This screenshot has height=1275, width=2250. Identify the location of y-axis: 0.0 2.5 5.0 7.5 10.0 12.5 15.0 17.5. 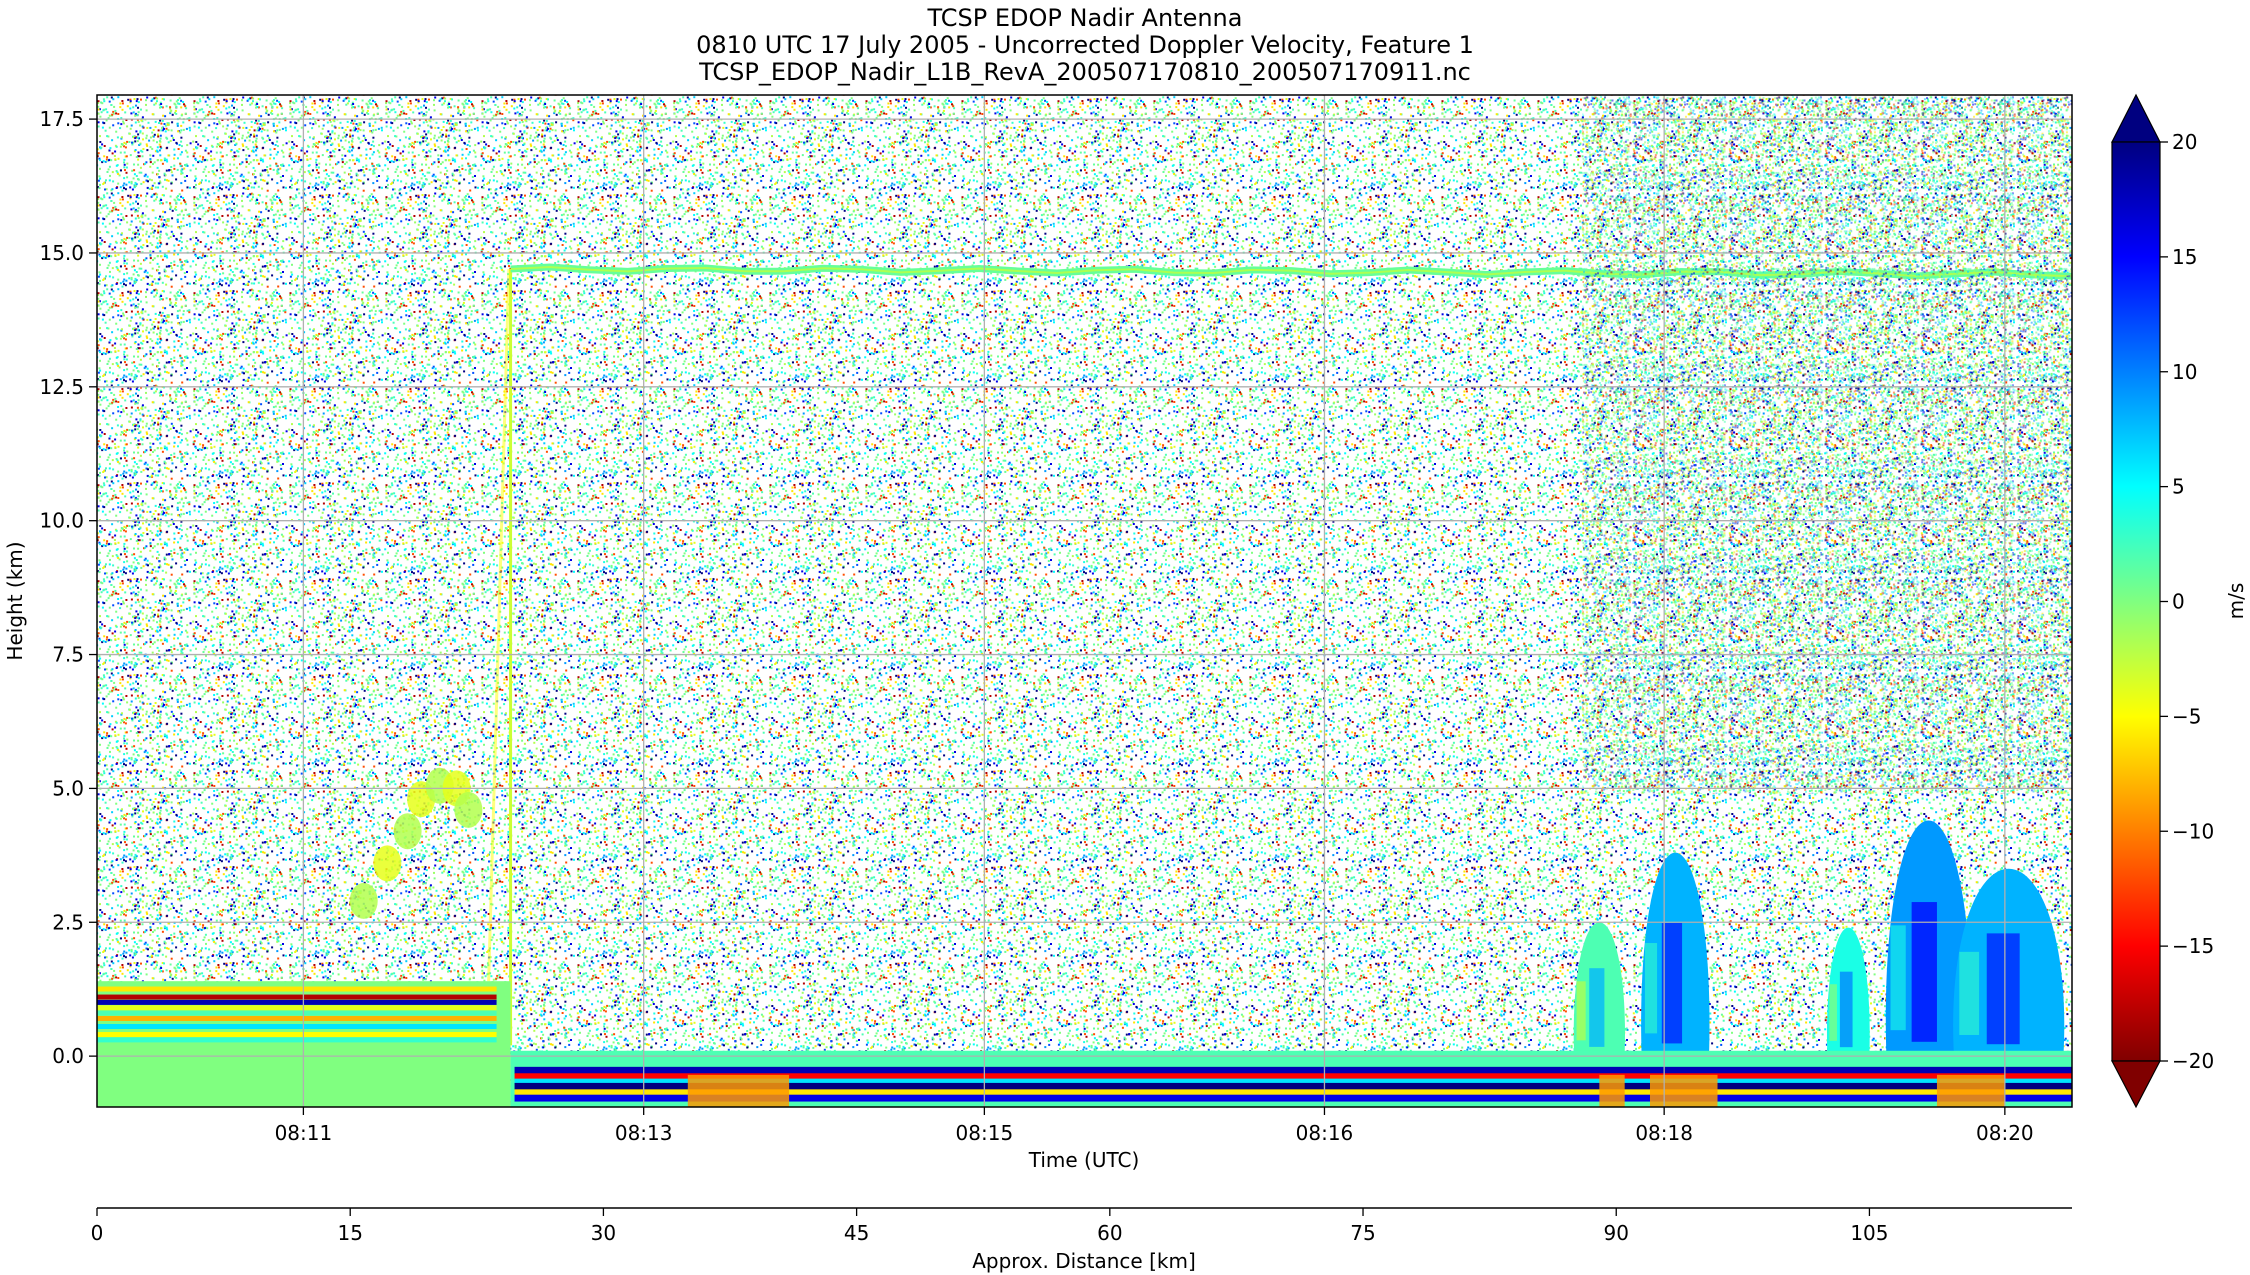
(68, 587).